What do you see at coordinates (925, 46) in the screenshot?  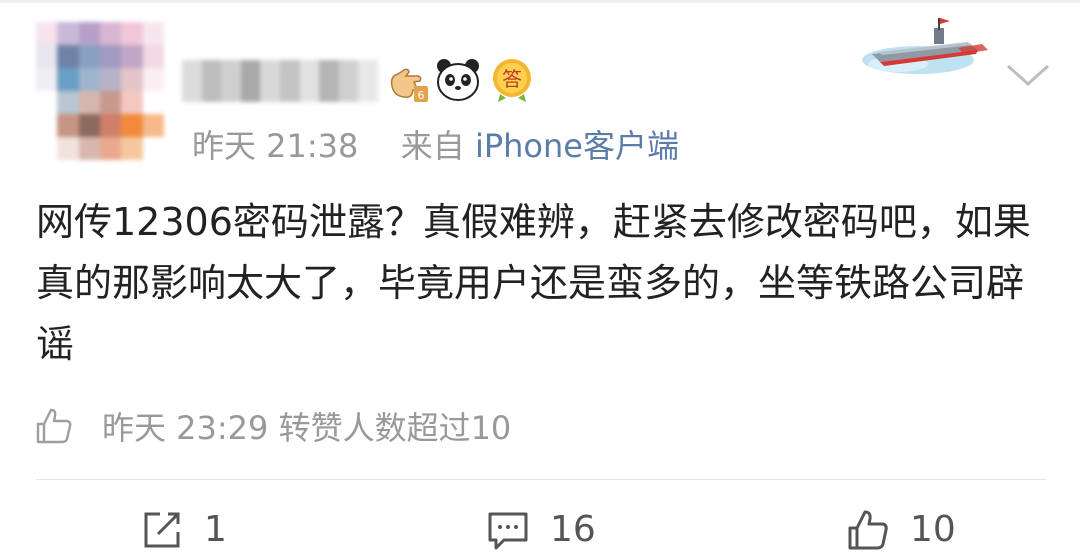 I see `aircraft-carrier-decoration` at bounding box center [925, 46].